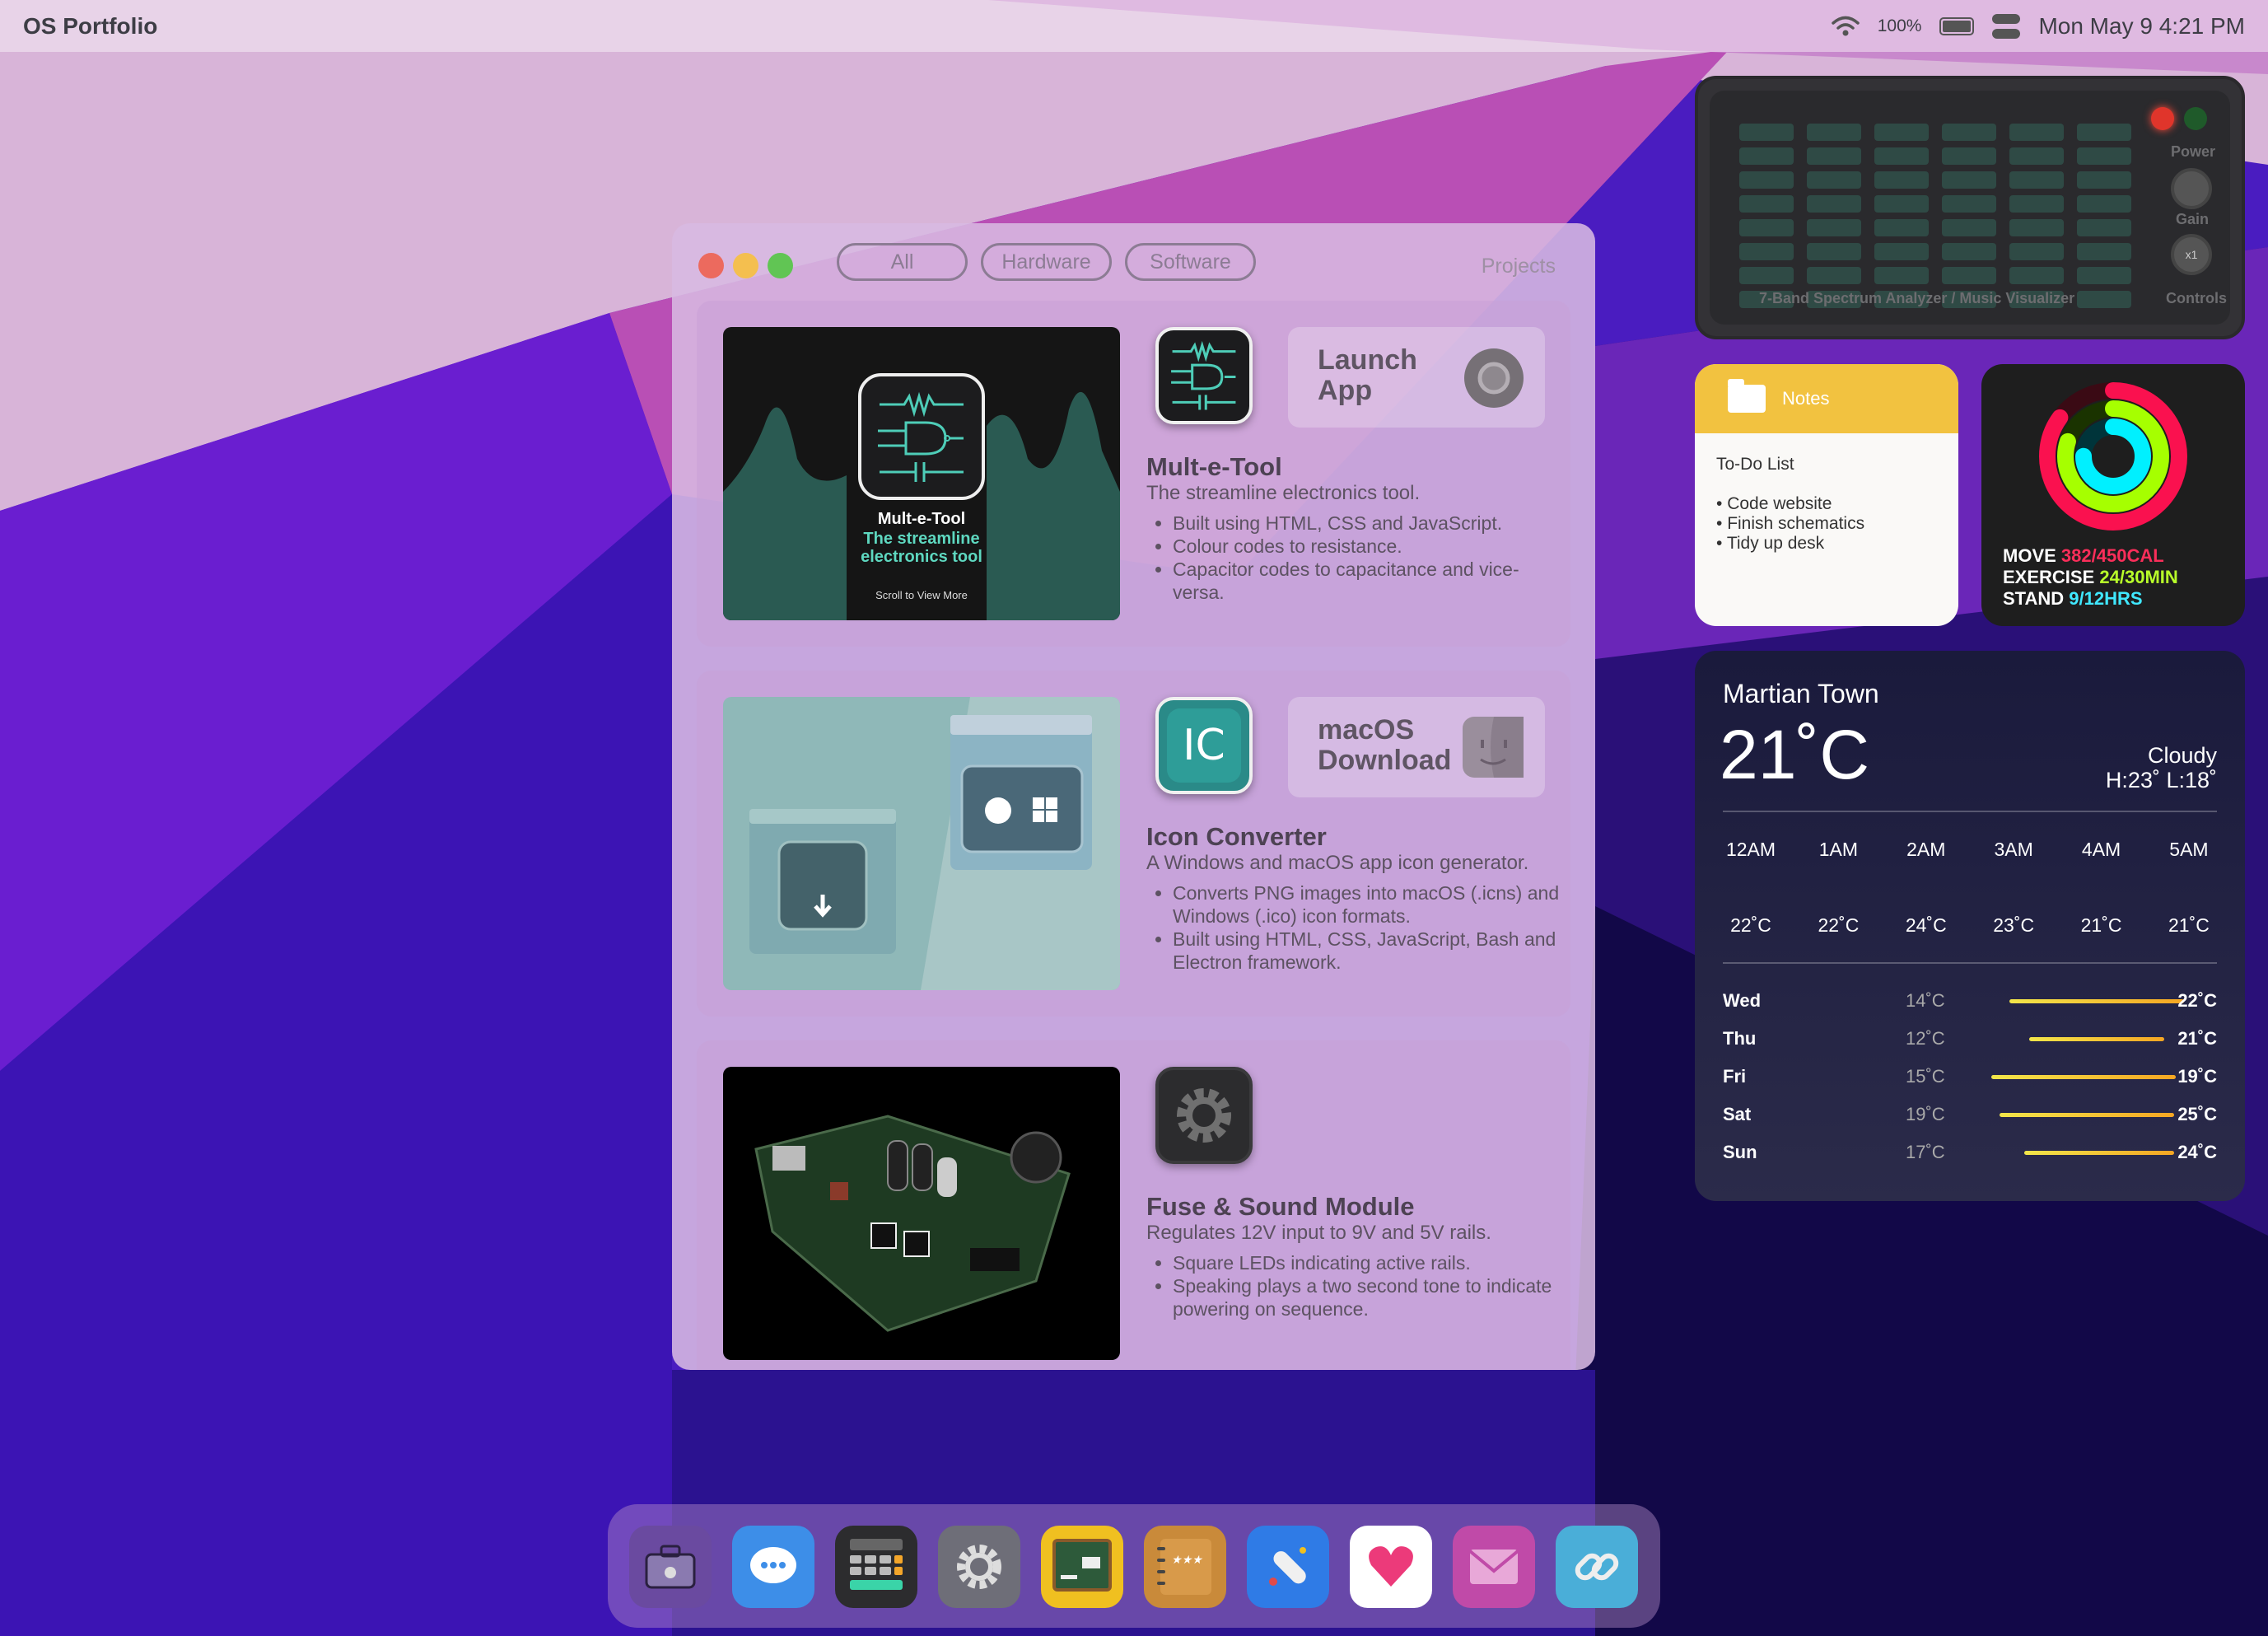  I want to click on weather-temperature: 21˚C, so click(1795, 754).